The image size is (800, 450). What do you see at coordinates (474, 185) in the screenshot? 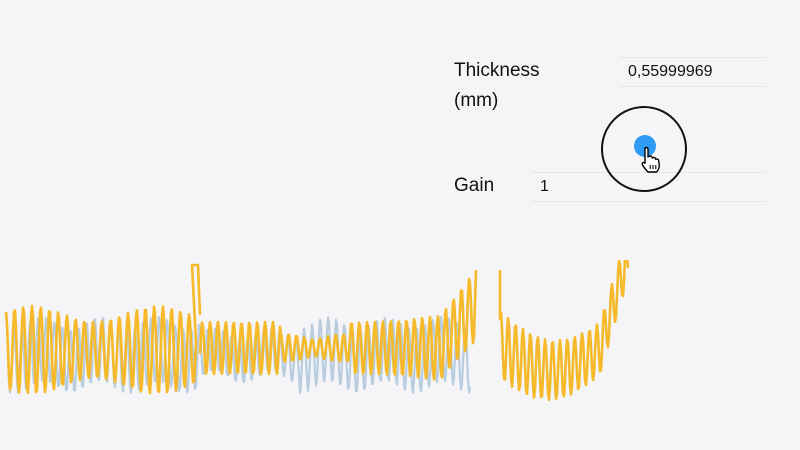
I see `gain-label: Gain` at bounding box center [474, 185].